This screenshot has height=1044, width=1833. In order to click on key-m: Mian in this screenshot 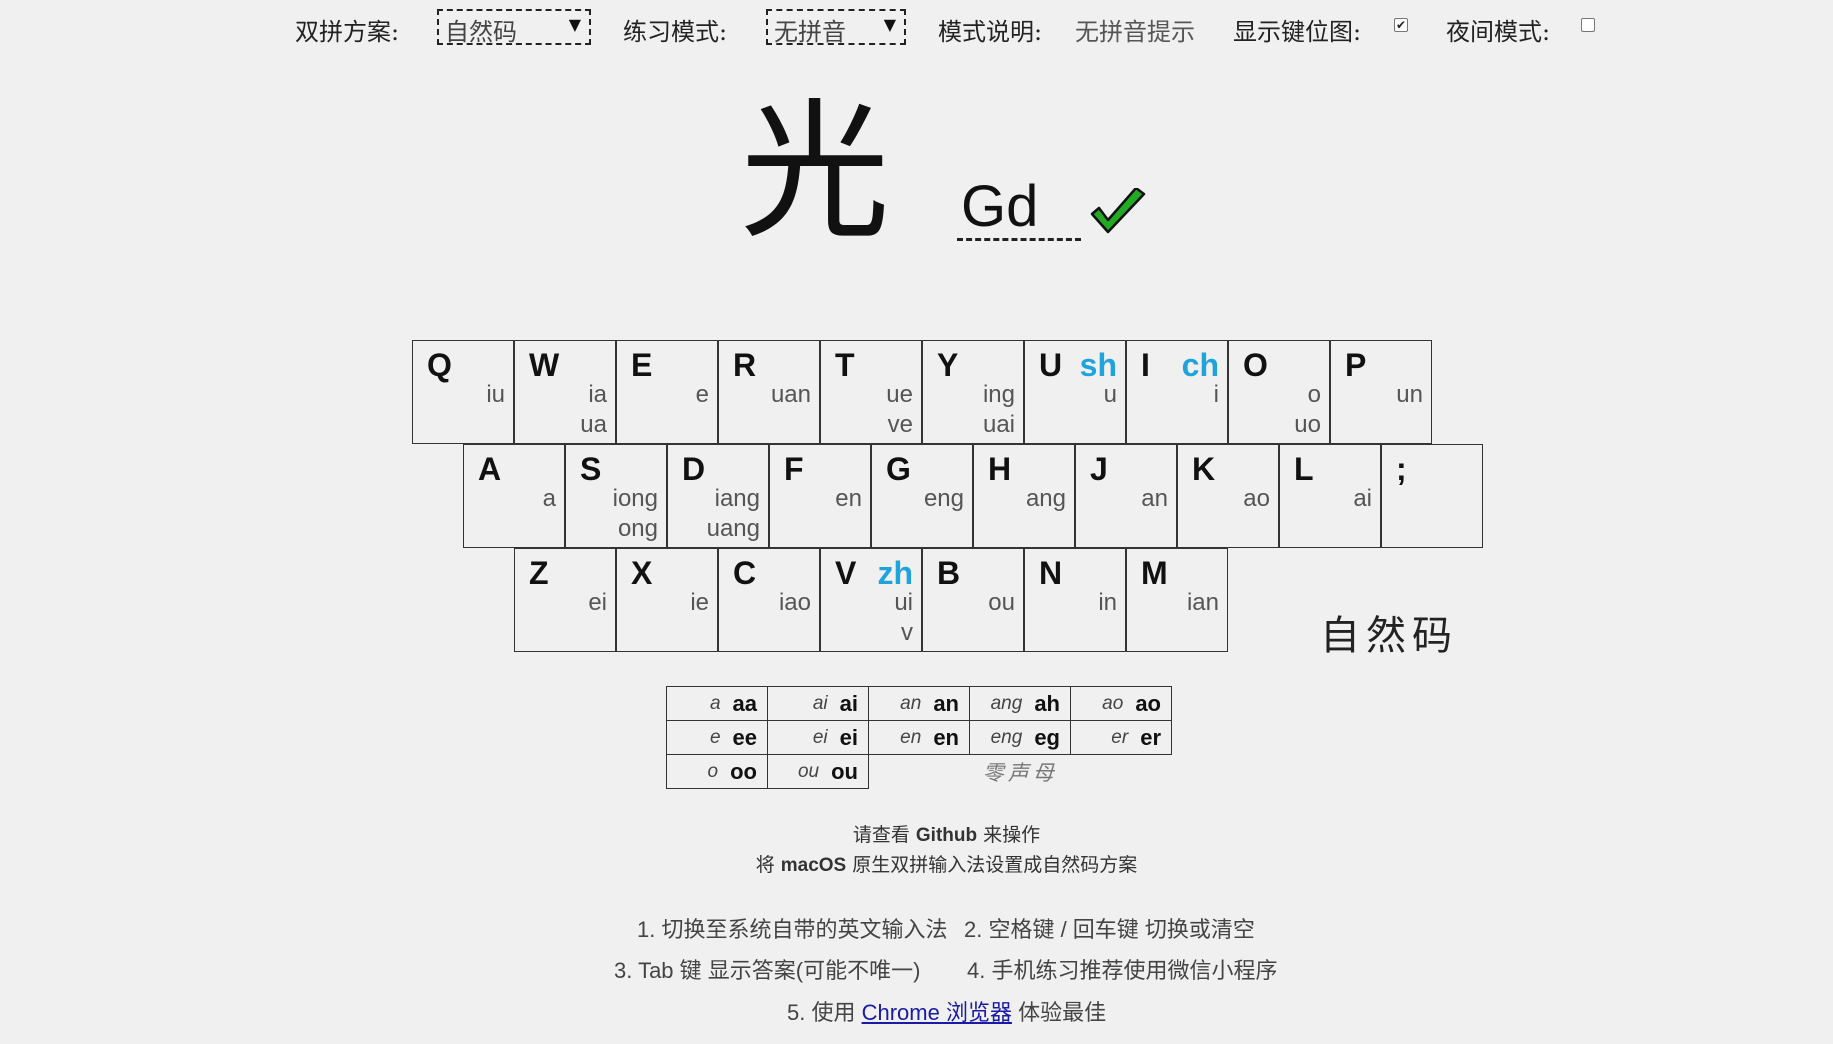, I will do `click(1177, 600)`.